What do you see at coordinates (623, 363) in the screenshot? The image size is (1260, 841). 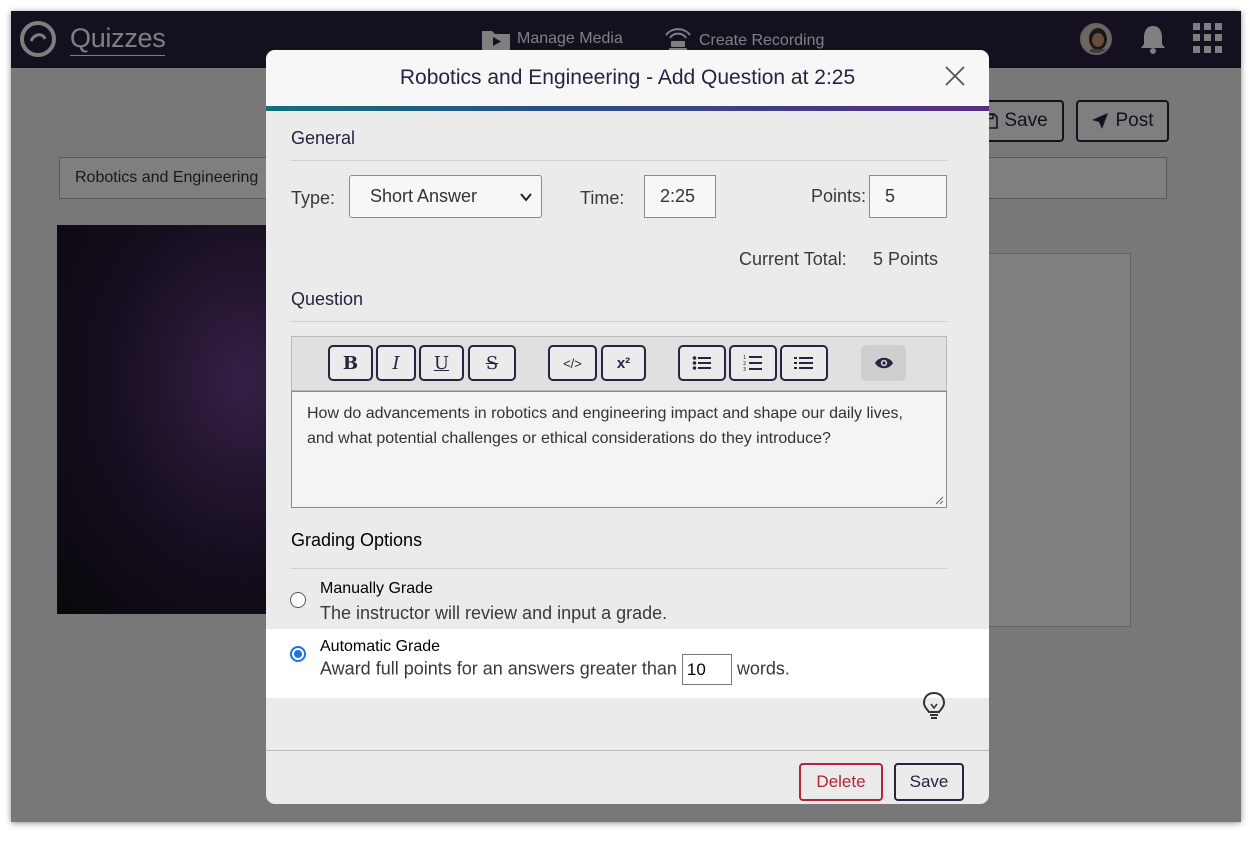 I see `superscript-button: x²` at bounding box center [623, 363].